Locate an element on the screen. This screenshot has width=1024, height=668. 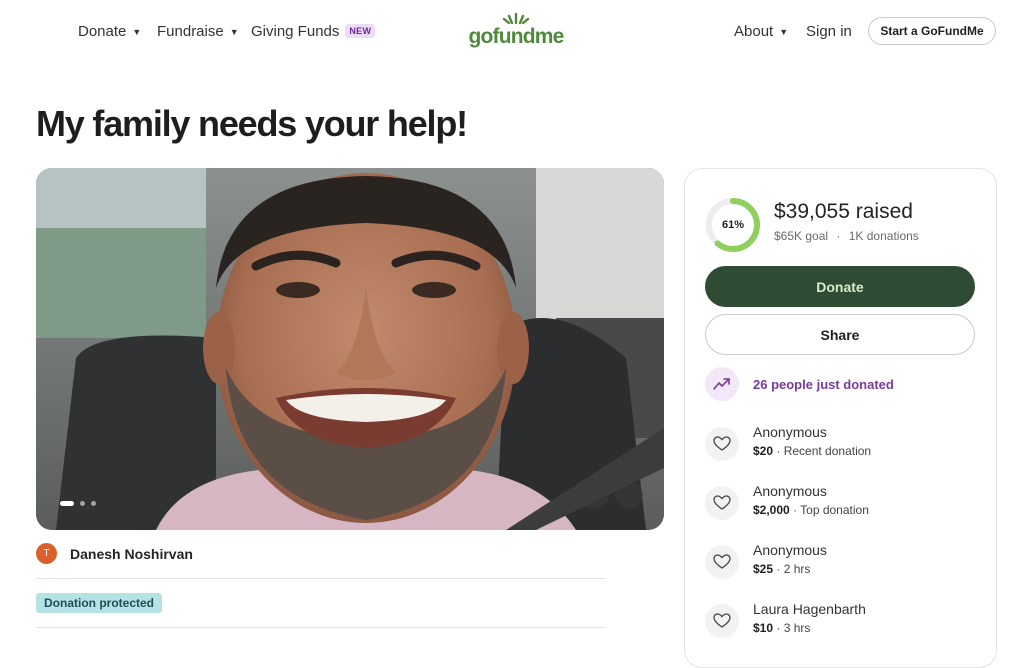
nav-fundraise-label: Fundraise is located at coordinates (190, 31).